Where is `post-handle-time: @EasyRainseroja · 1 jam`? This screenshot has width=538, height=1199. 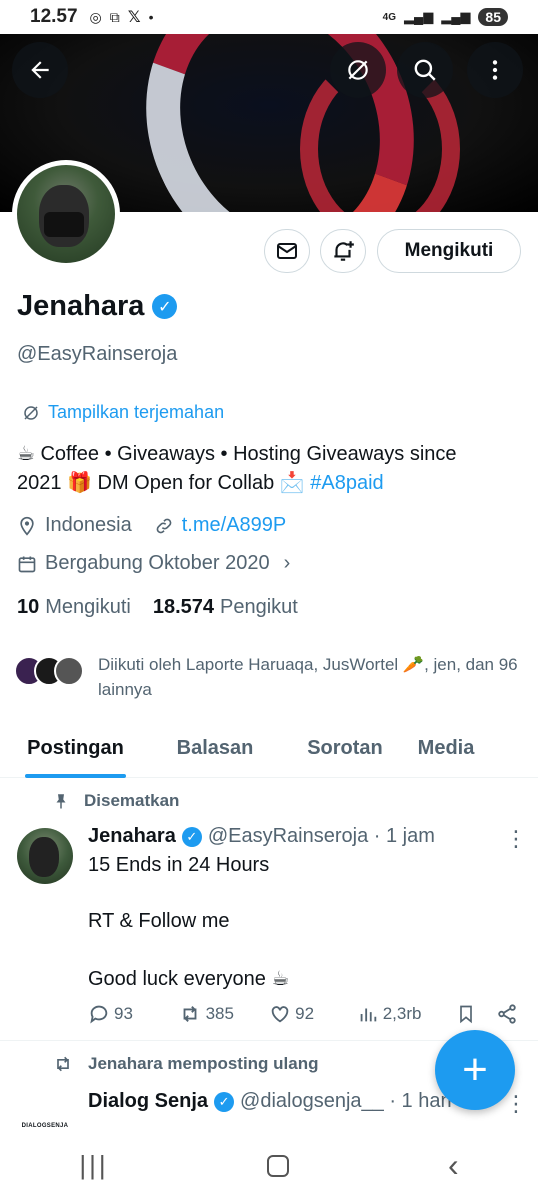
post-handle-time: @EasyRainseroja · 1 jam is located at coordinates (321, 836).